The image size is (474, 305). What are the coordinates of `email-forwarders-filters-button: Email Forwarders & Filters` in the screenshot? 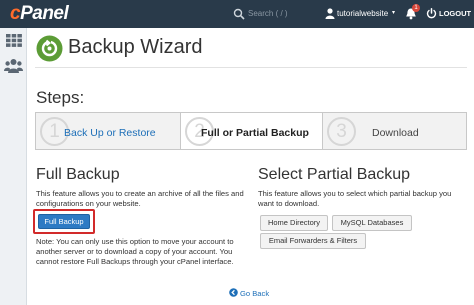 It's located at (313, 241).